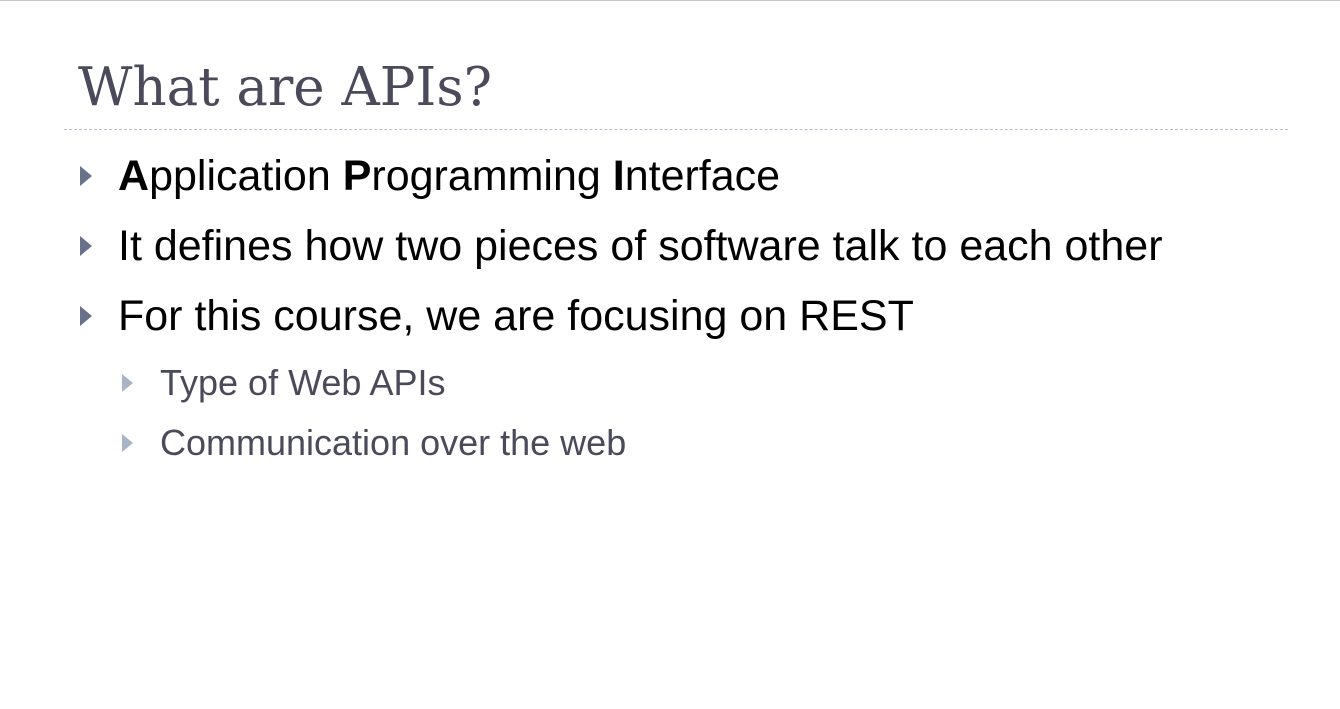 This screenshot has height=709, width=1340. I want to click on title-divider, so click(676, 129).